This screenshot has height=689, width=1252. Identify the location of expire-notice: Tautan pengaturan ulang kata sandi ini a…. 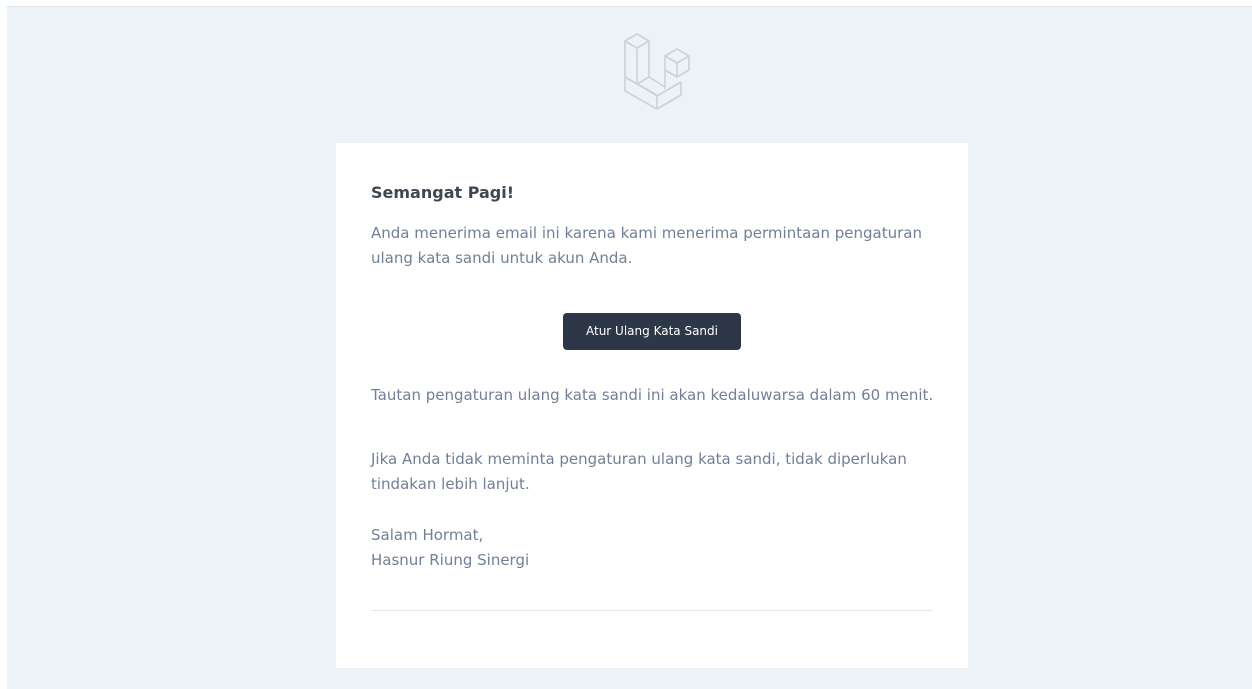
(652, 395).